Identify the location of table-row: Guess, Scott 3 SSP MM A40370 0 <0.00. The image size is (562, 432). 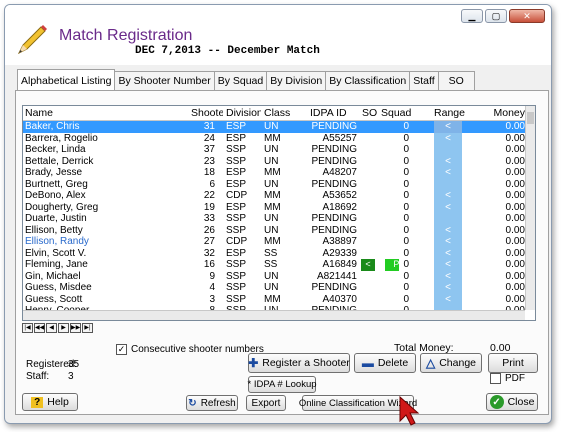
(279, 299).